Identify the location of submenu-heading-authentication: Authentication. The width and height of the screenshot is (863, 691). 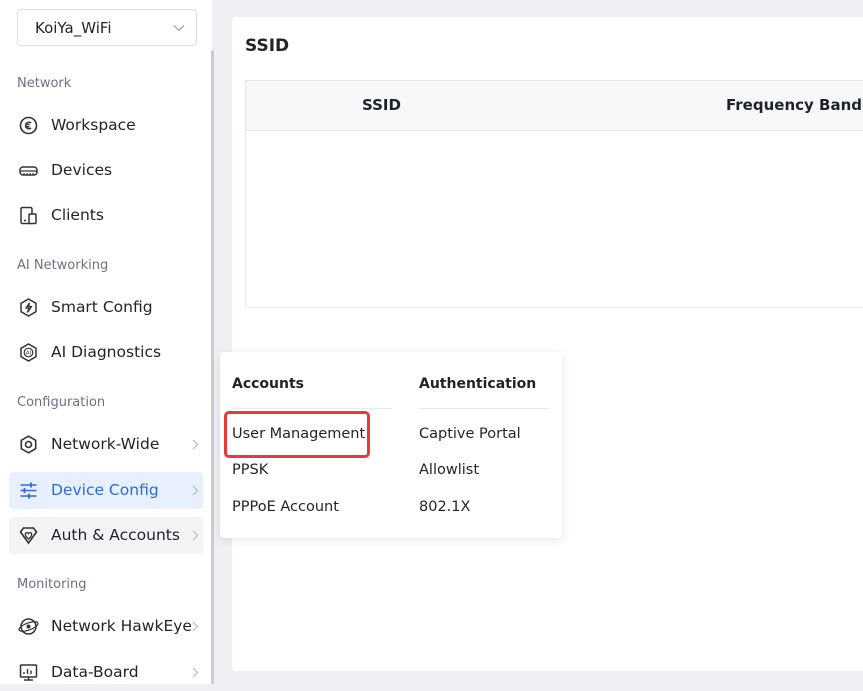
(478, 384).